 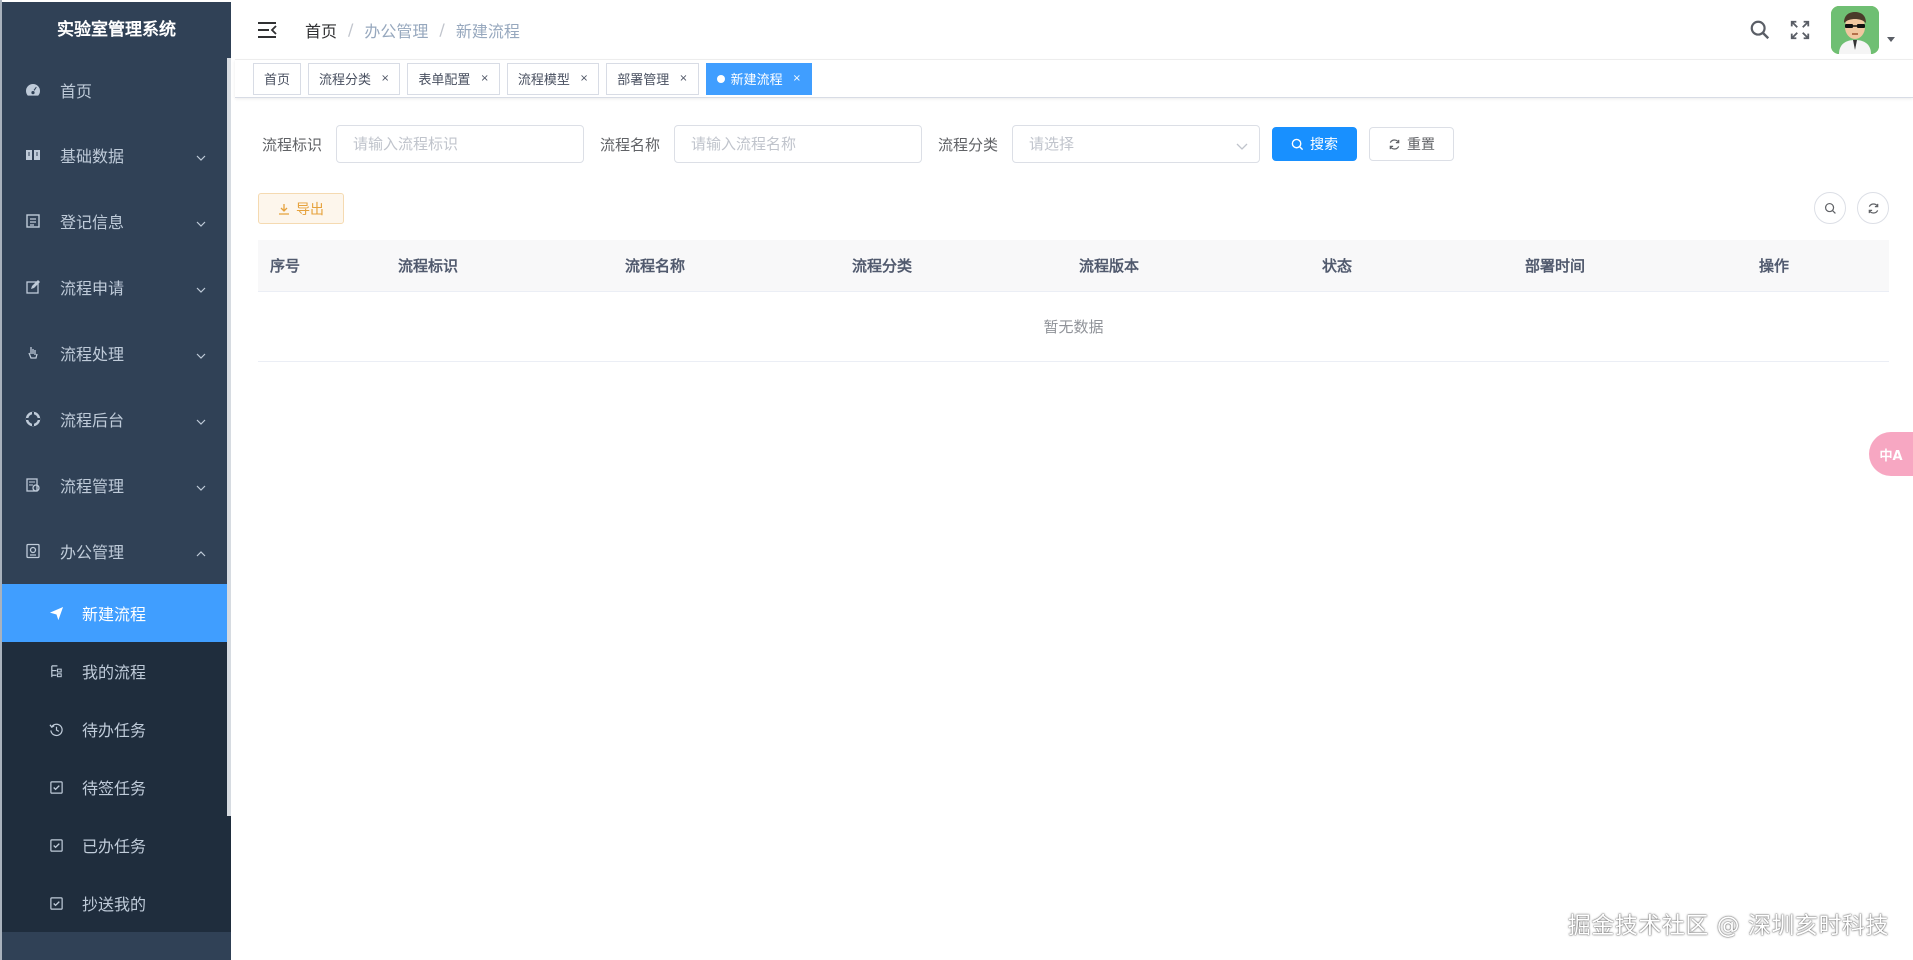 What do you see at coordinates (116, 903) in the screenshot?
I see `sidebar-item-cc-me: 抄送我的` at bounding box center [116, 903].